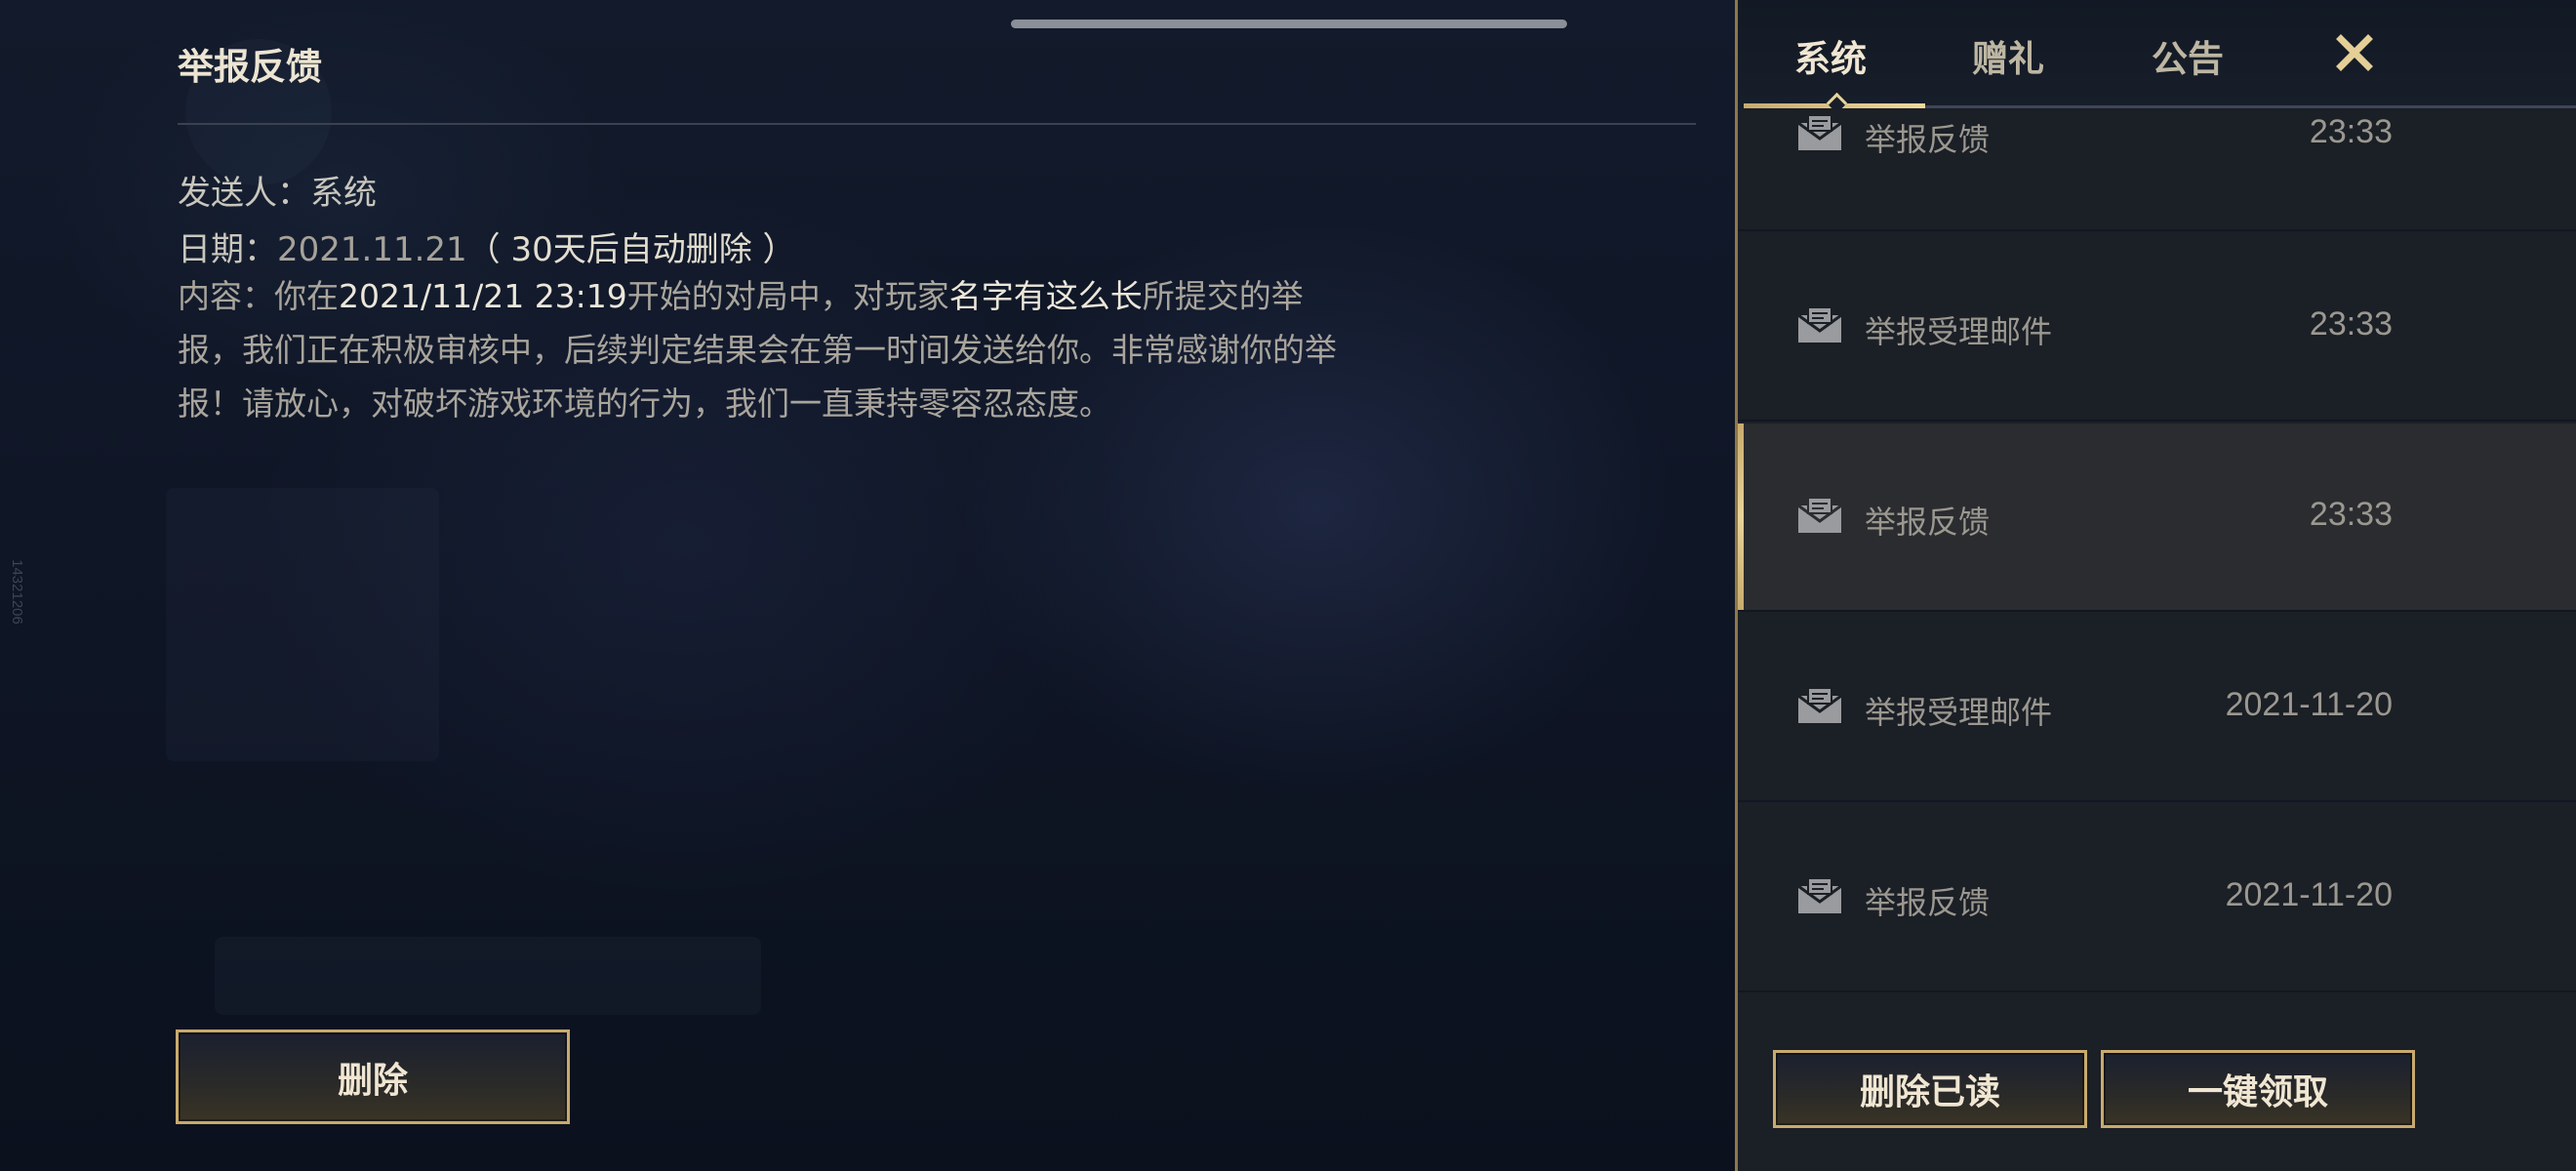 This screenshot has height=1171, width=2576. I want to click on mailbox-tab-bar: 系统 赠礼 公告, so click(2157, 57).